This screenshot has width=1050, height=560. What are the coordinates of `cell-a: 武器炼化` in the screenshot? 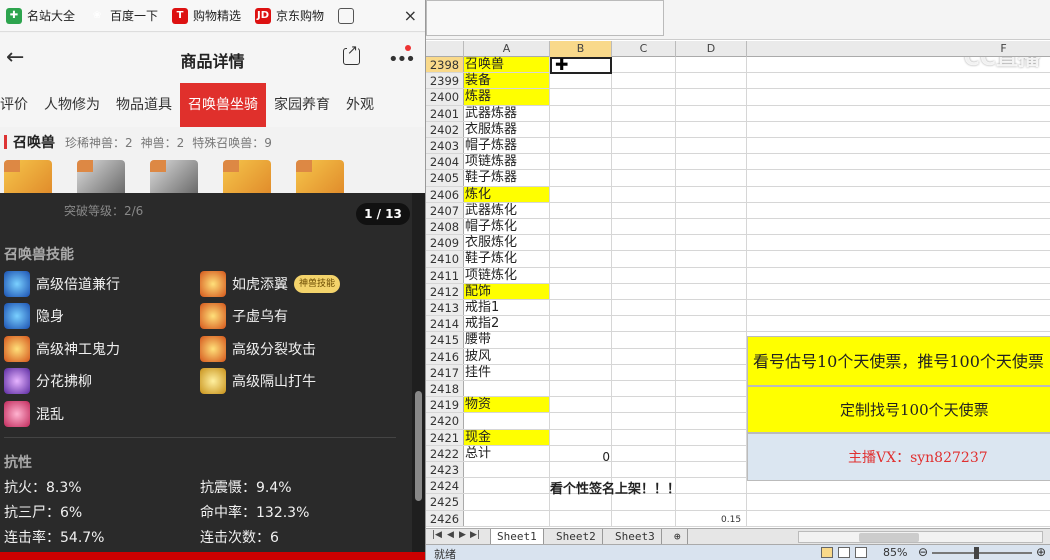 It's located at (507, 210).